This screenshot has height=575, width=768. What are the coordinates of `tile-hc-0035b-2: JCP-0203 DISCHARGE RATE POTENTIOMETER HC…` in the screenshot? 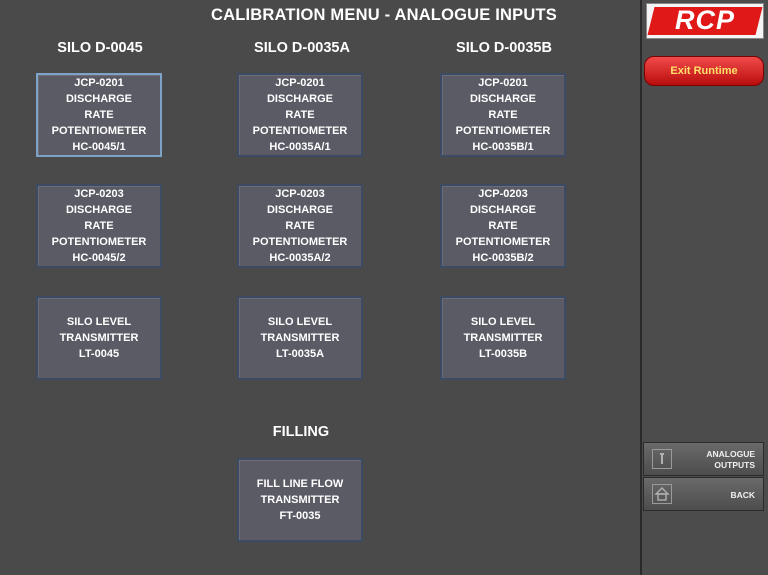 It's located at (503, 226).